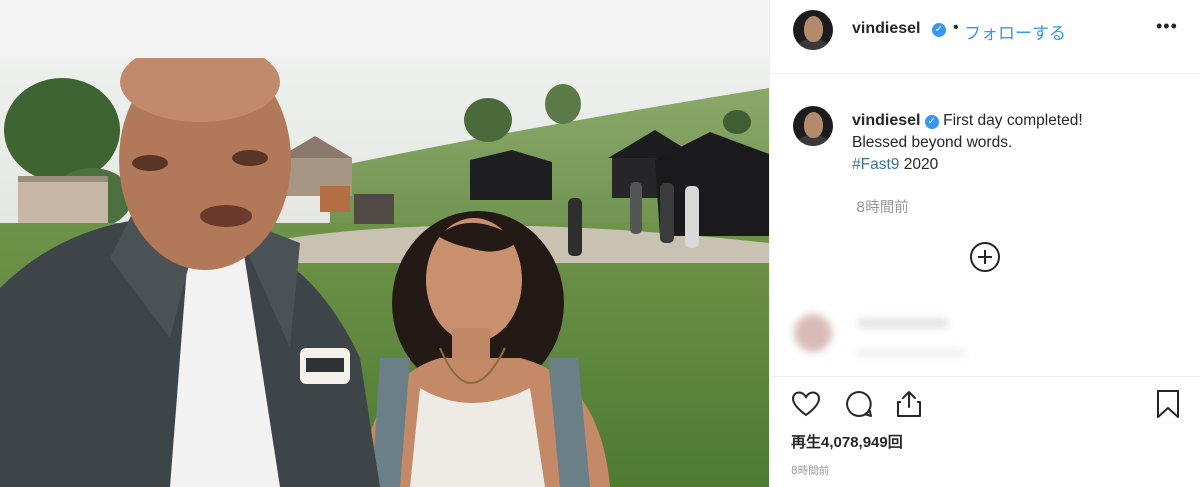  Describe the element at coordinates (384, 29) in the screenshot. I see `video-letterbox-top` at that location.